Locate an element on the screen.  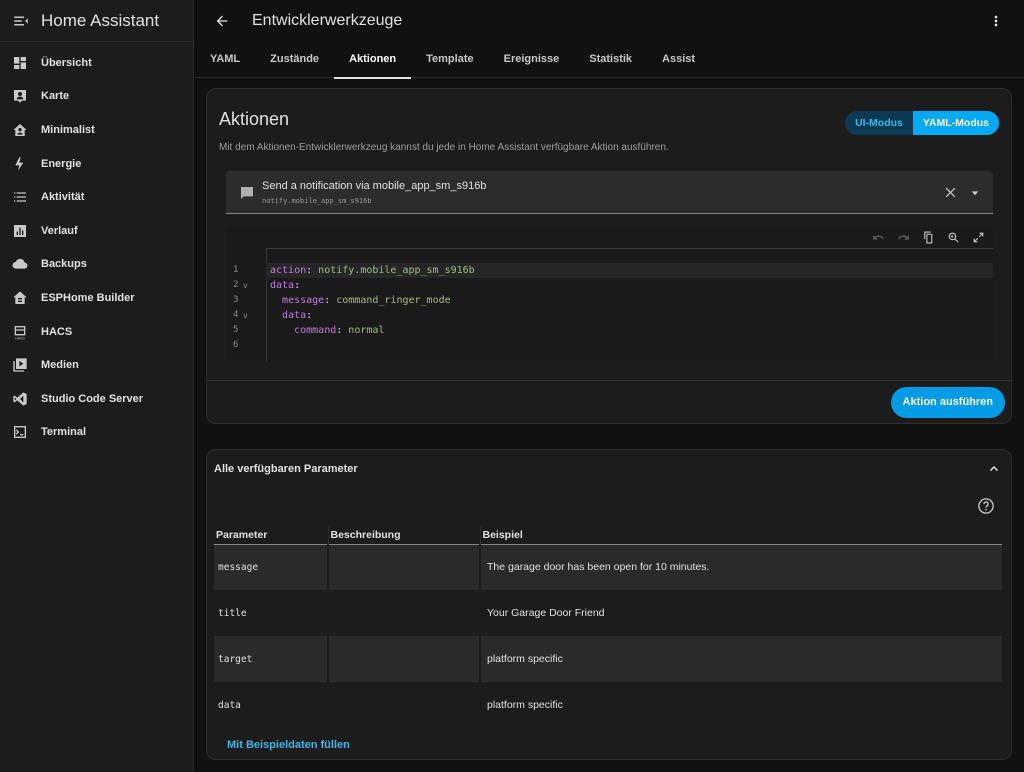
code-text: data: is located at coordinates (285, 285).